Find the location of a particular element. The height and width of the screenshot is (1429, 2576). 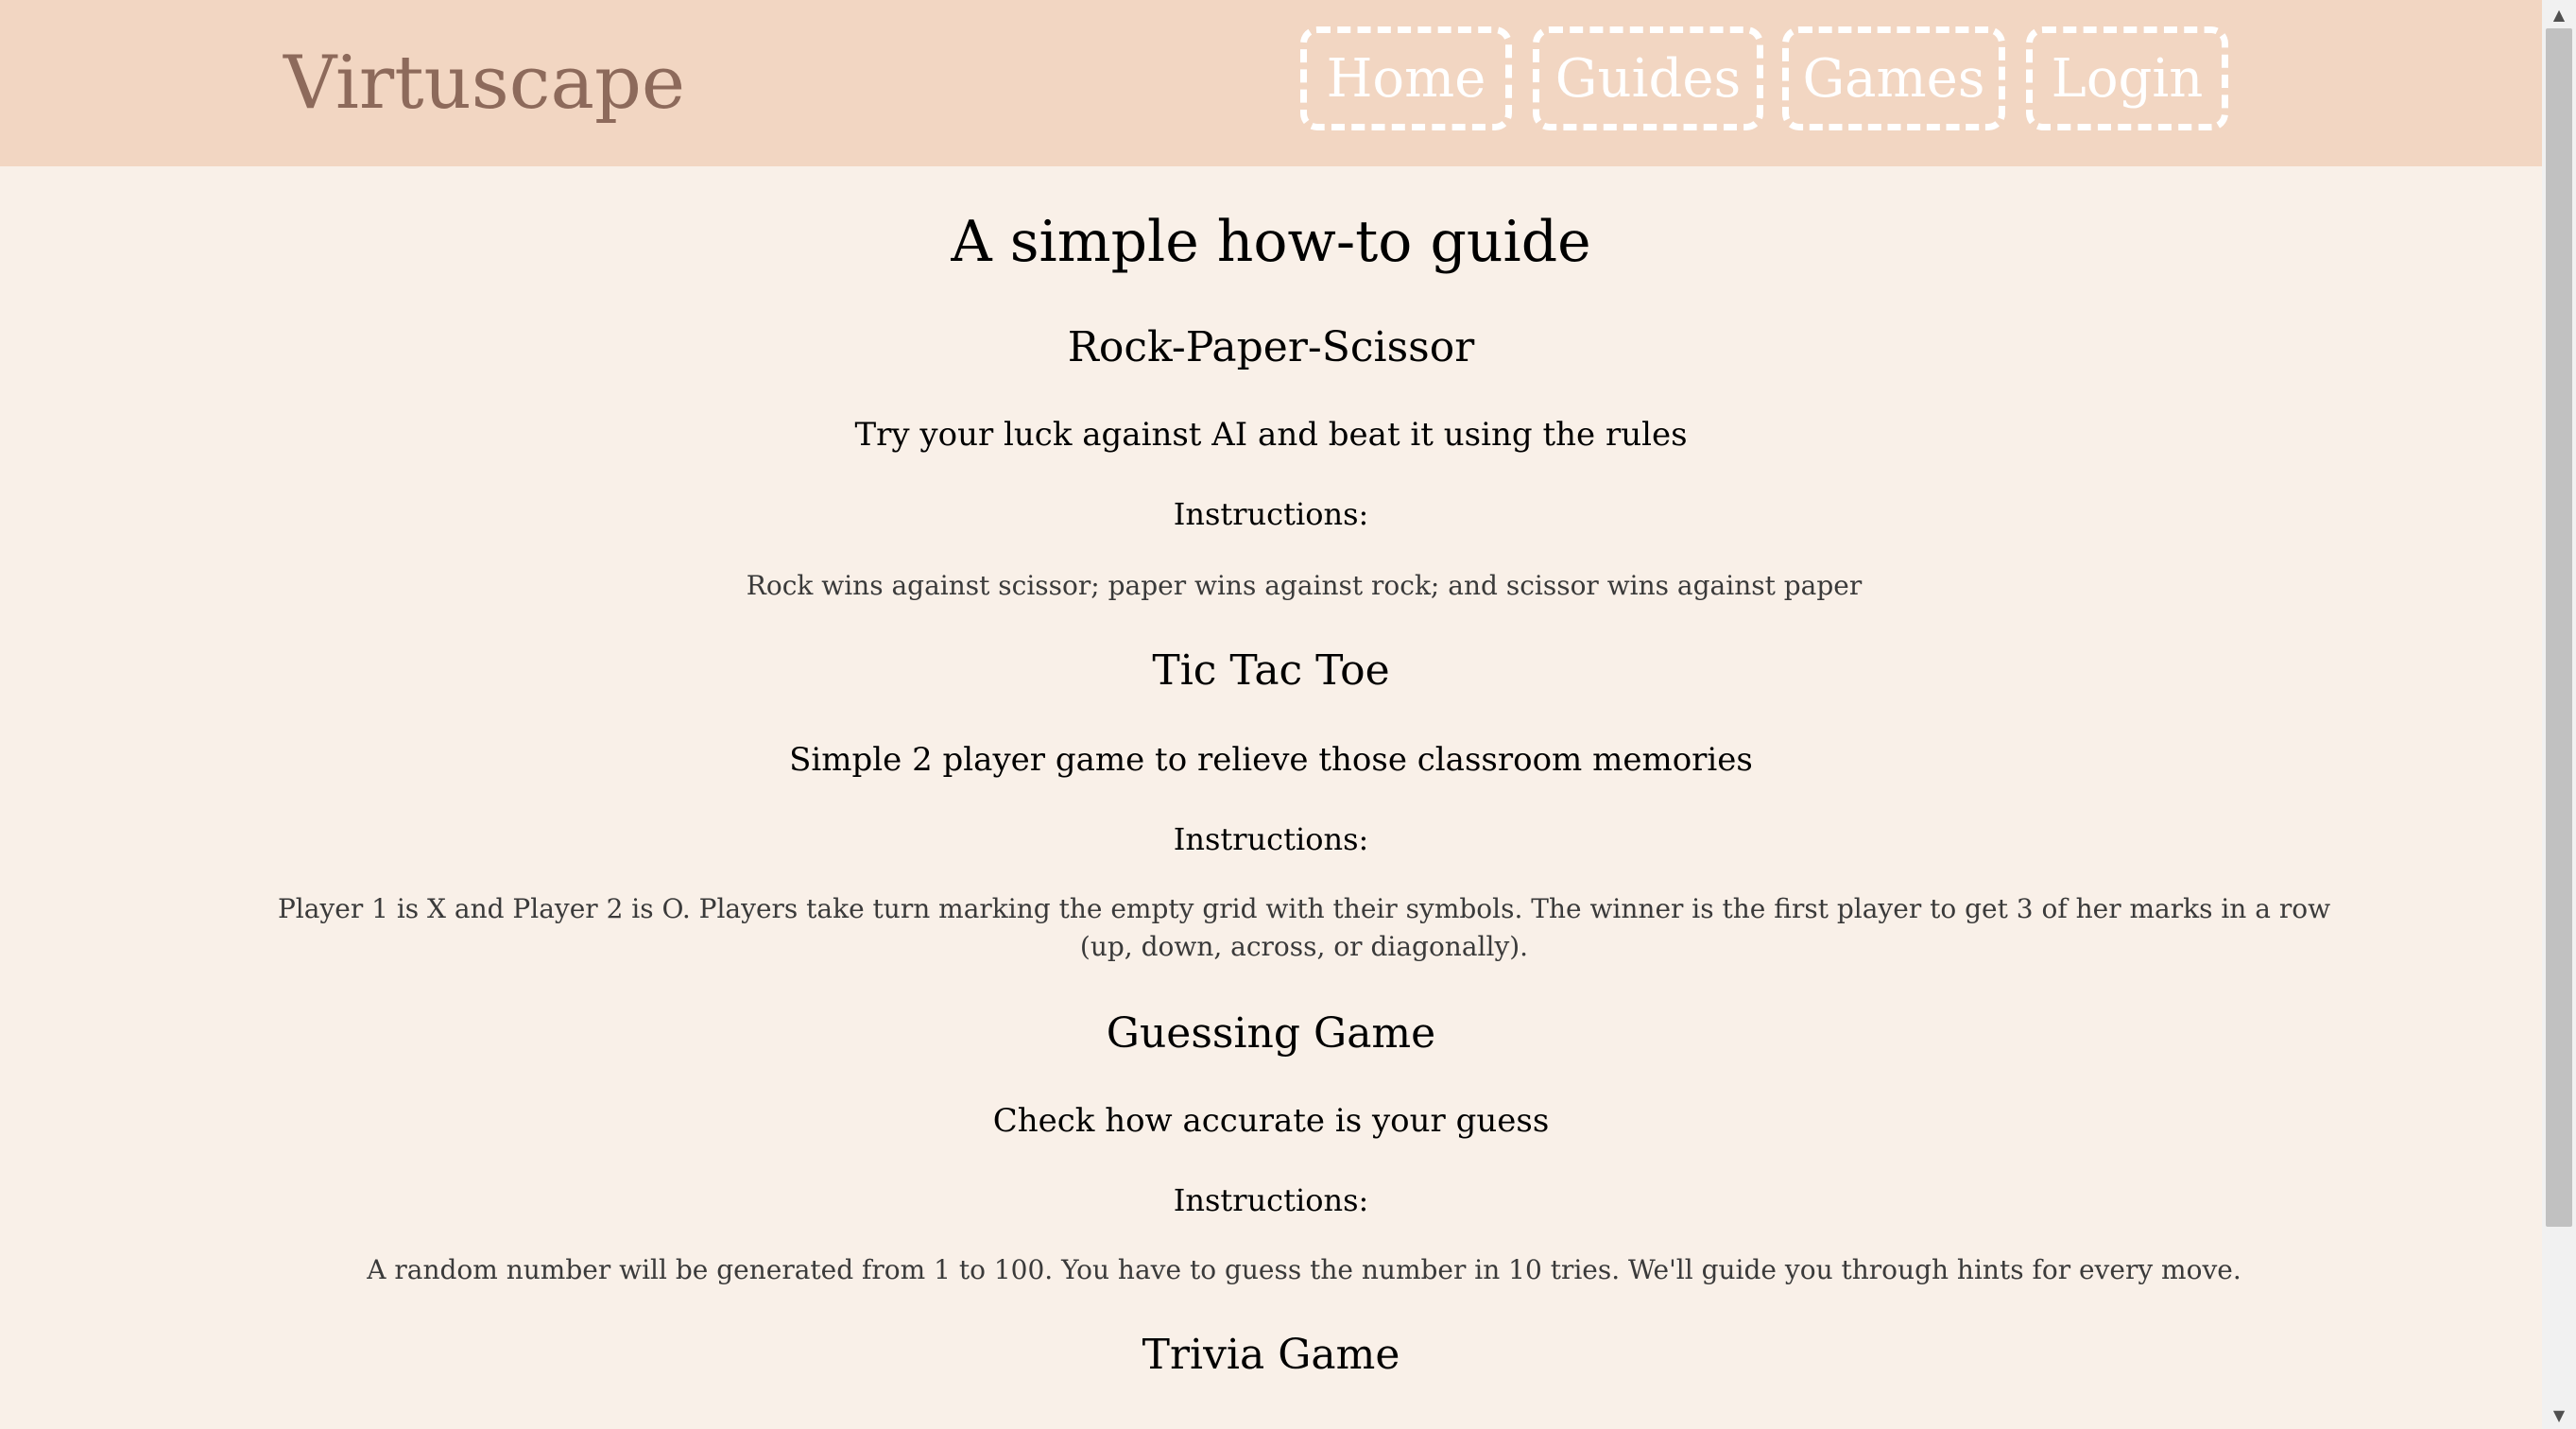

instructions-label-tictactoe: Instructions: is located at coordinates (1271, 839).